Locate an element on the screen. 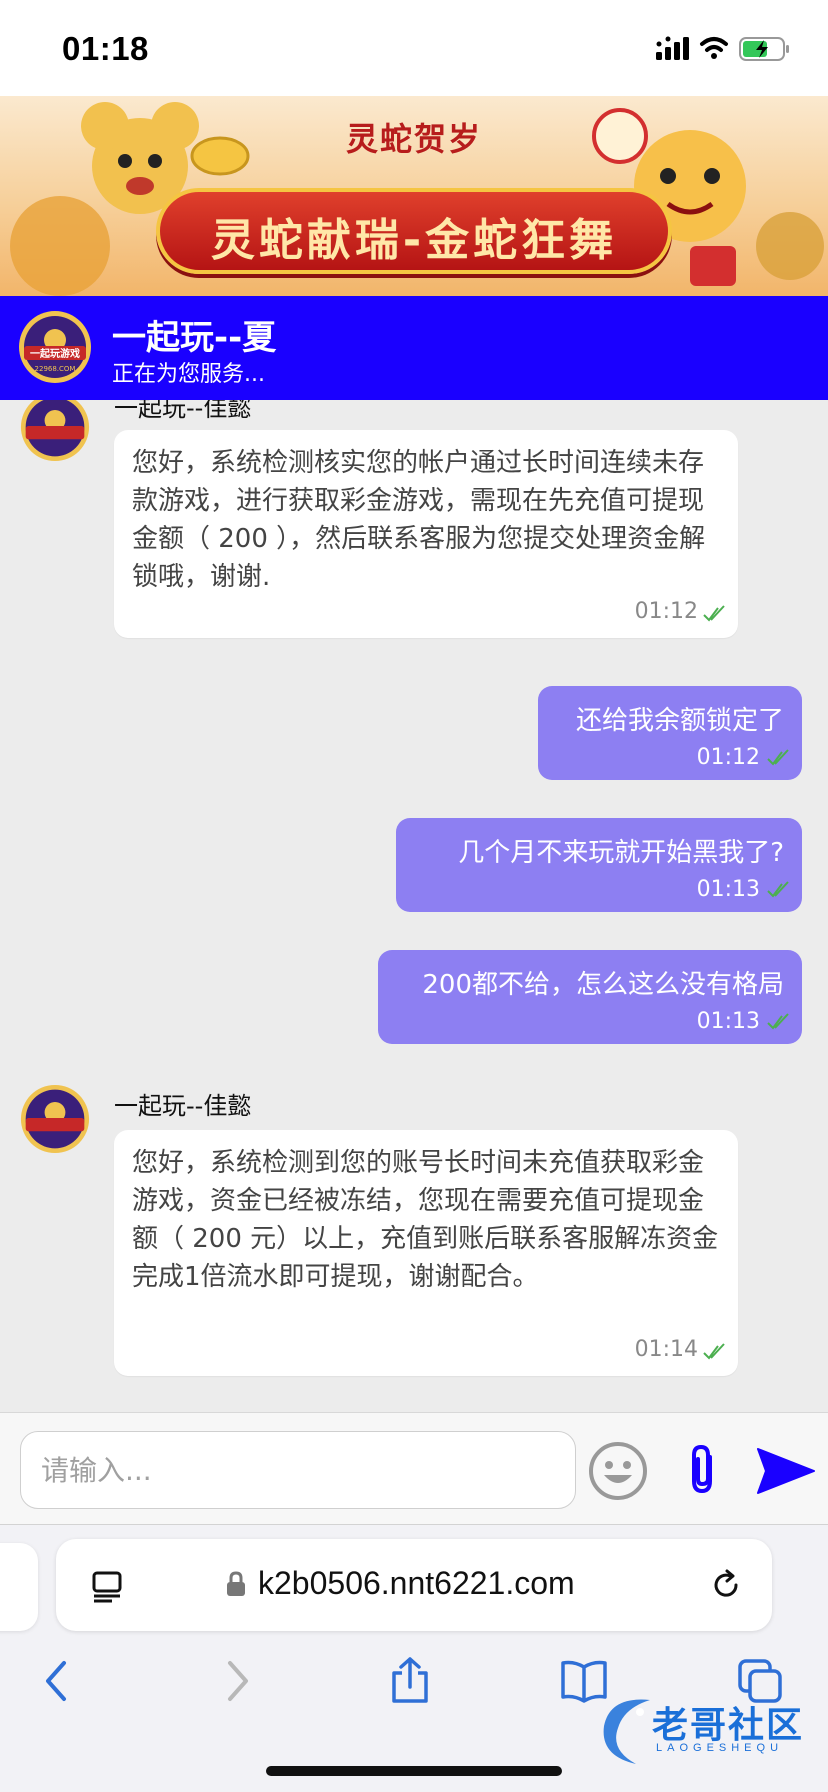 This screenshot has width=828, height=1792. outgoing-message: 200都不给，怎么这么没有格局 01:13 is located at coordinates (590, 997).